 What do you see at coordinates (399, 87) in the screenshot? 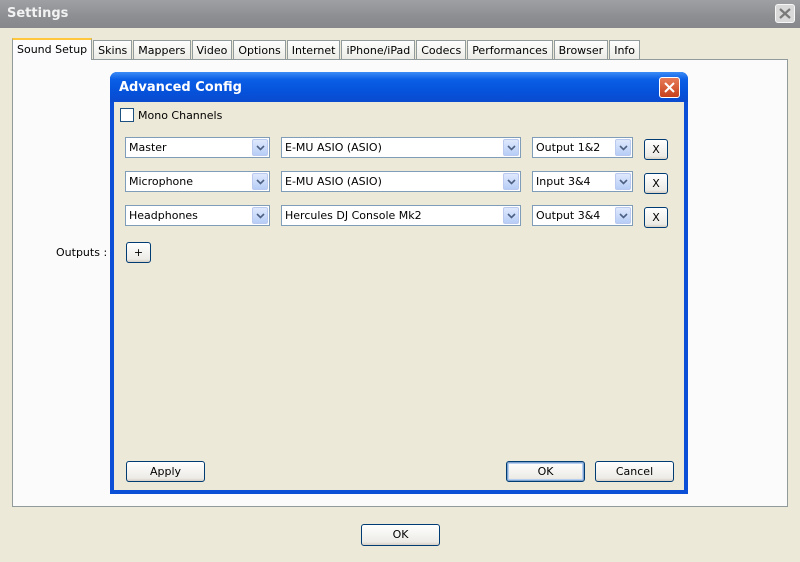
I see `dialog-titlebar: Advanced Config` at bounding box center [399, 87].